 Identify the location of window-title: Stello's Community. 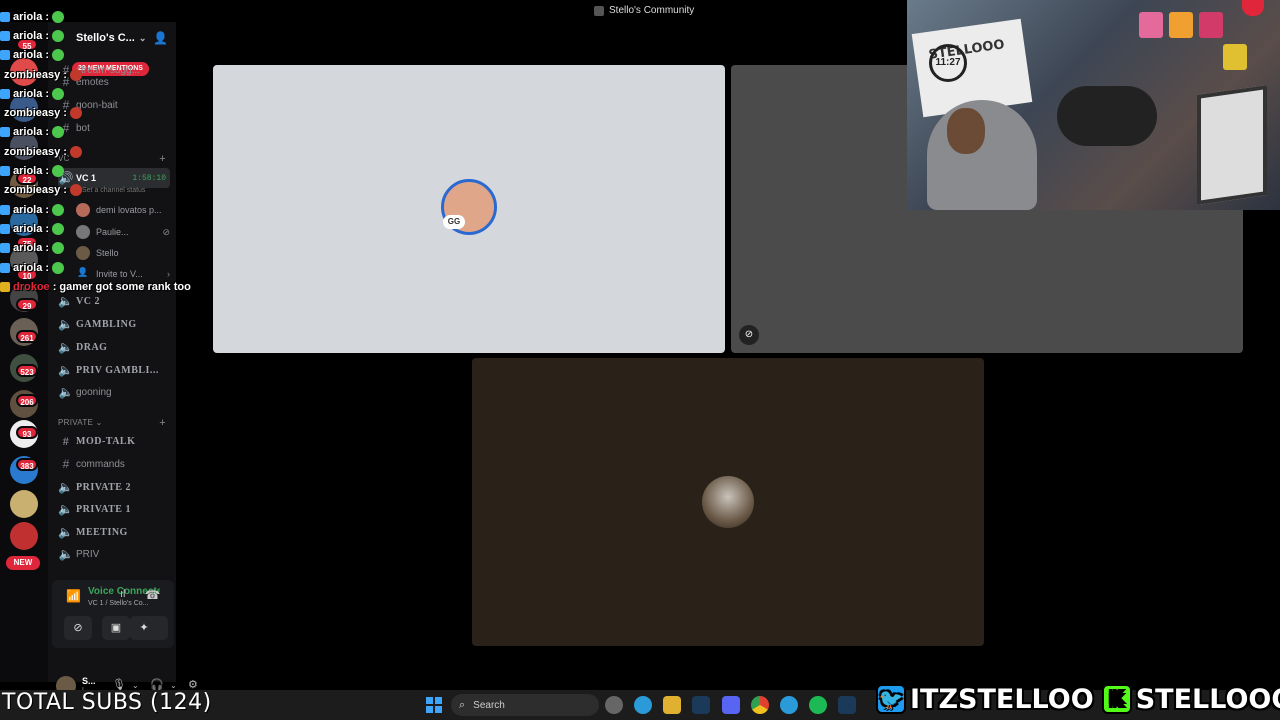
(644, 10).